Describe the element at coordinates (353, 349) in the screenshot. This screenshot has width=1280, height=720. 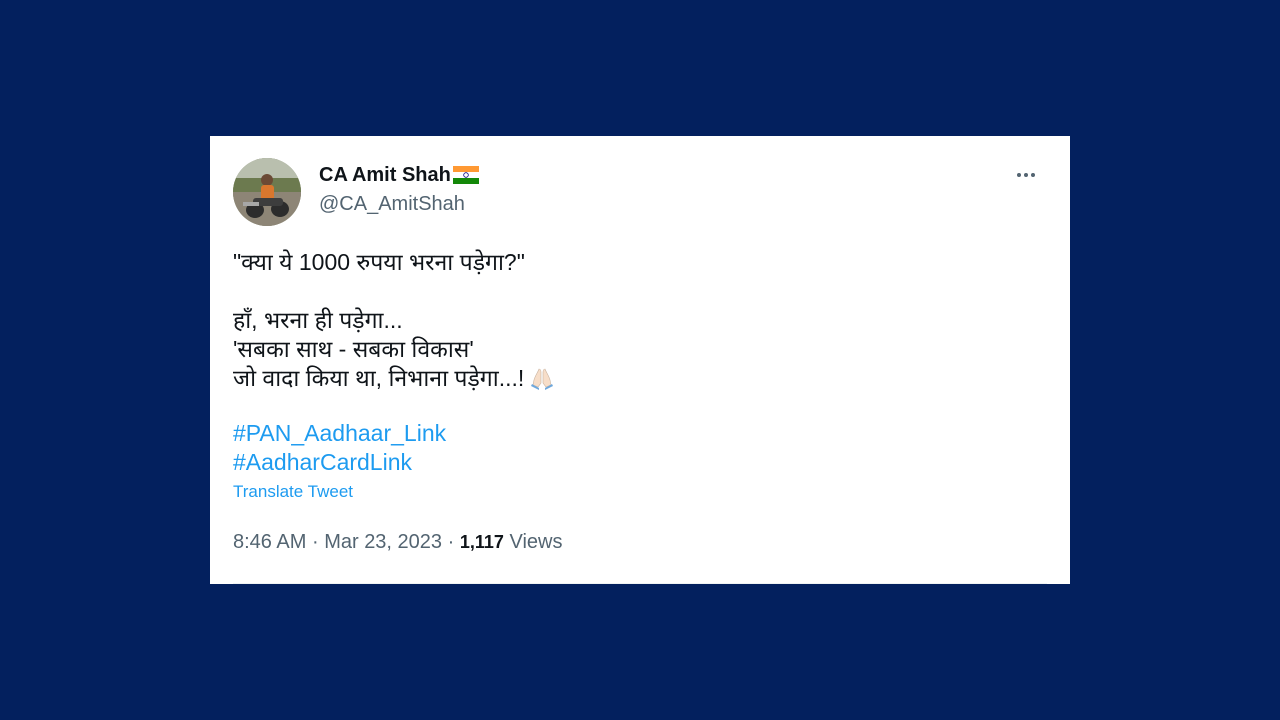
I see `tweet-line: 'सबका साथ - सबका विकास'` at that location.